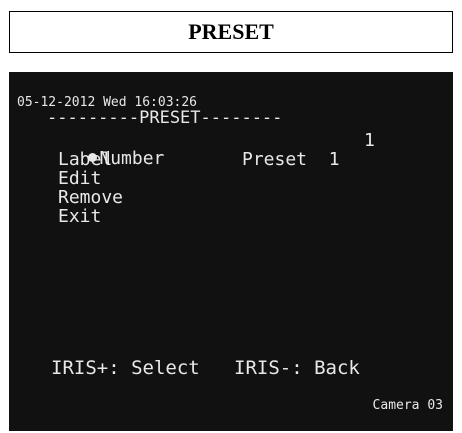 This screenshot has height=433, width=462. What do you see at coordinates (79, 217) in the screenshot?
I see `menu-item-exit: Exit` at bounding box center [79, 217].